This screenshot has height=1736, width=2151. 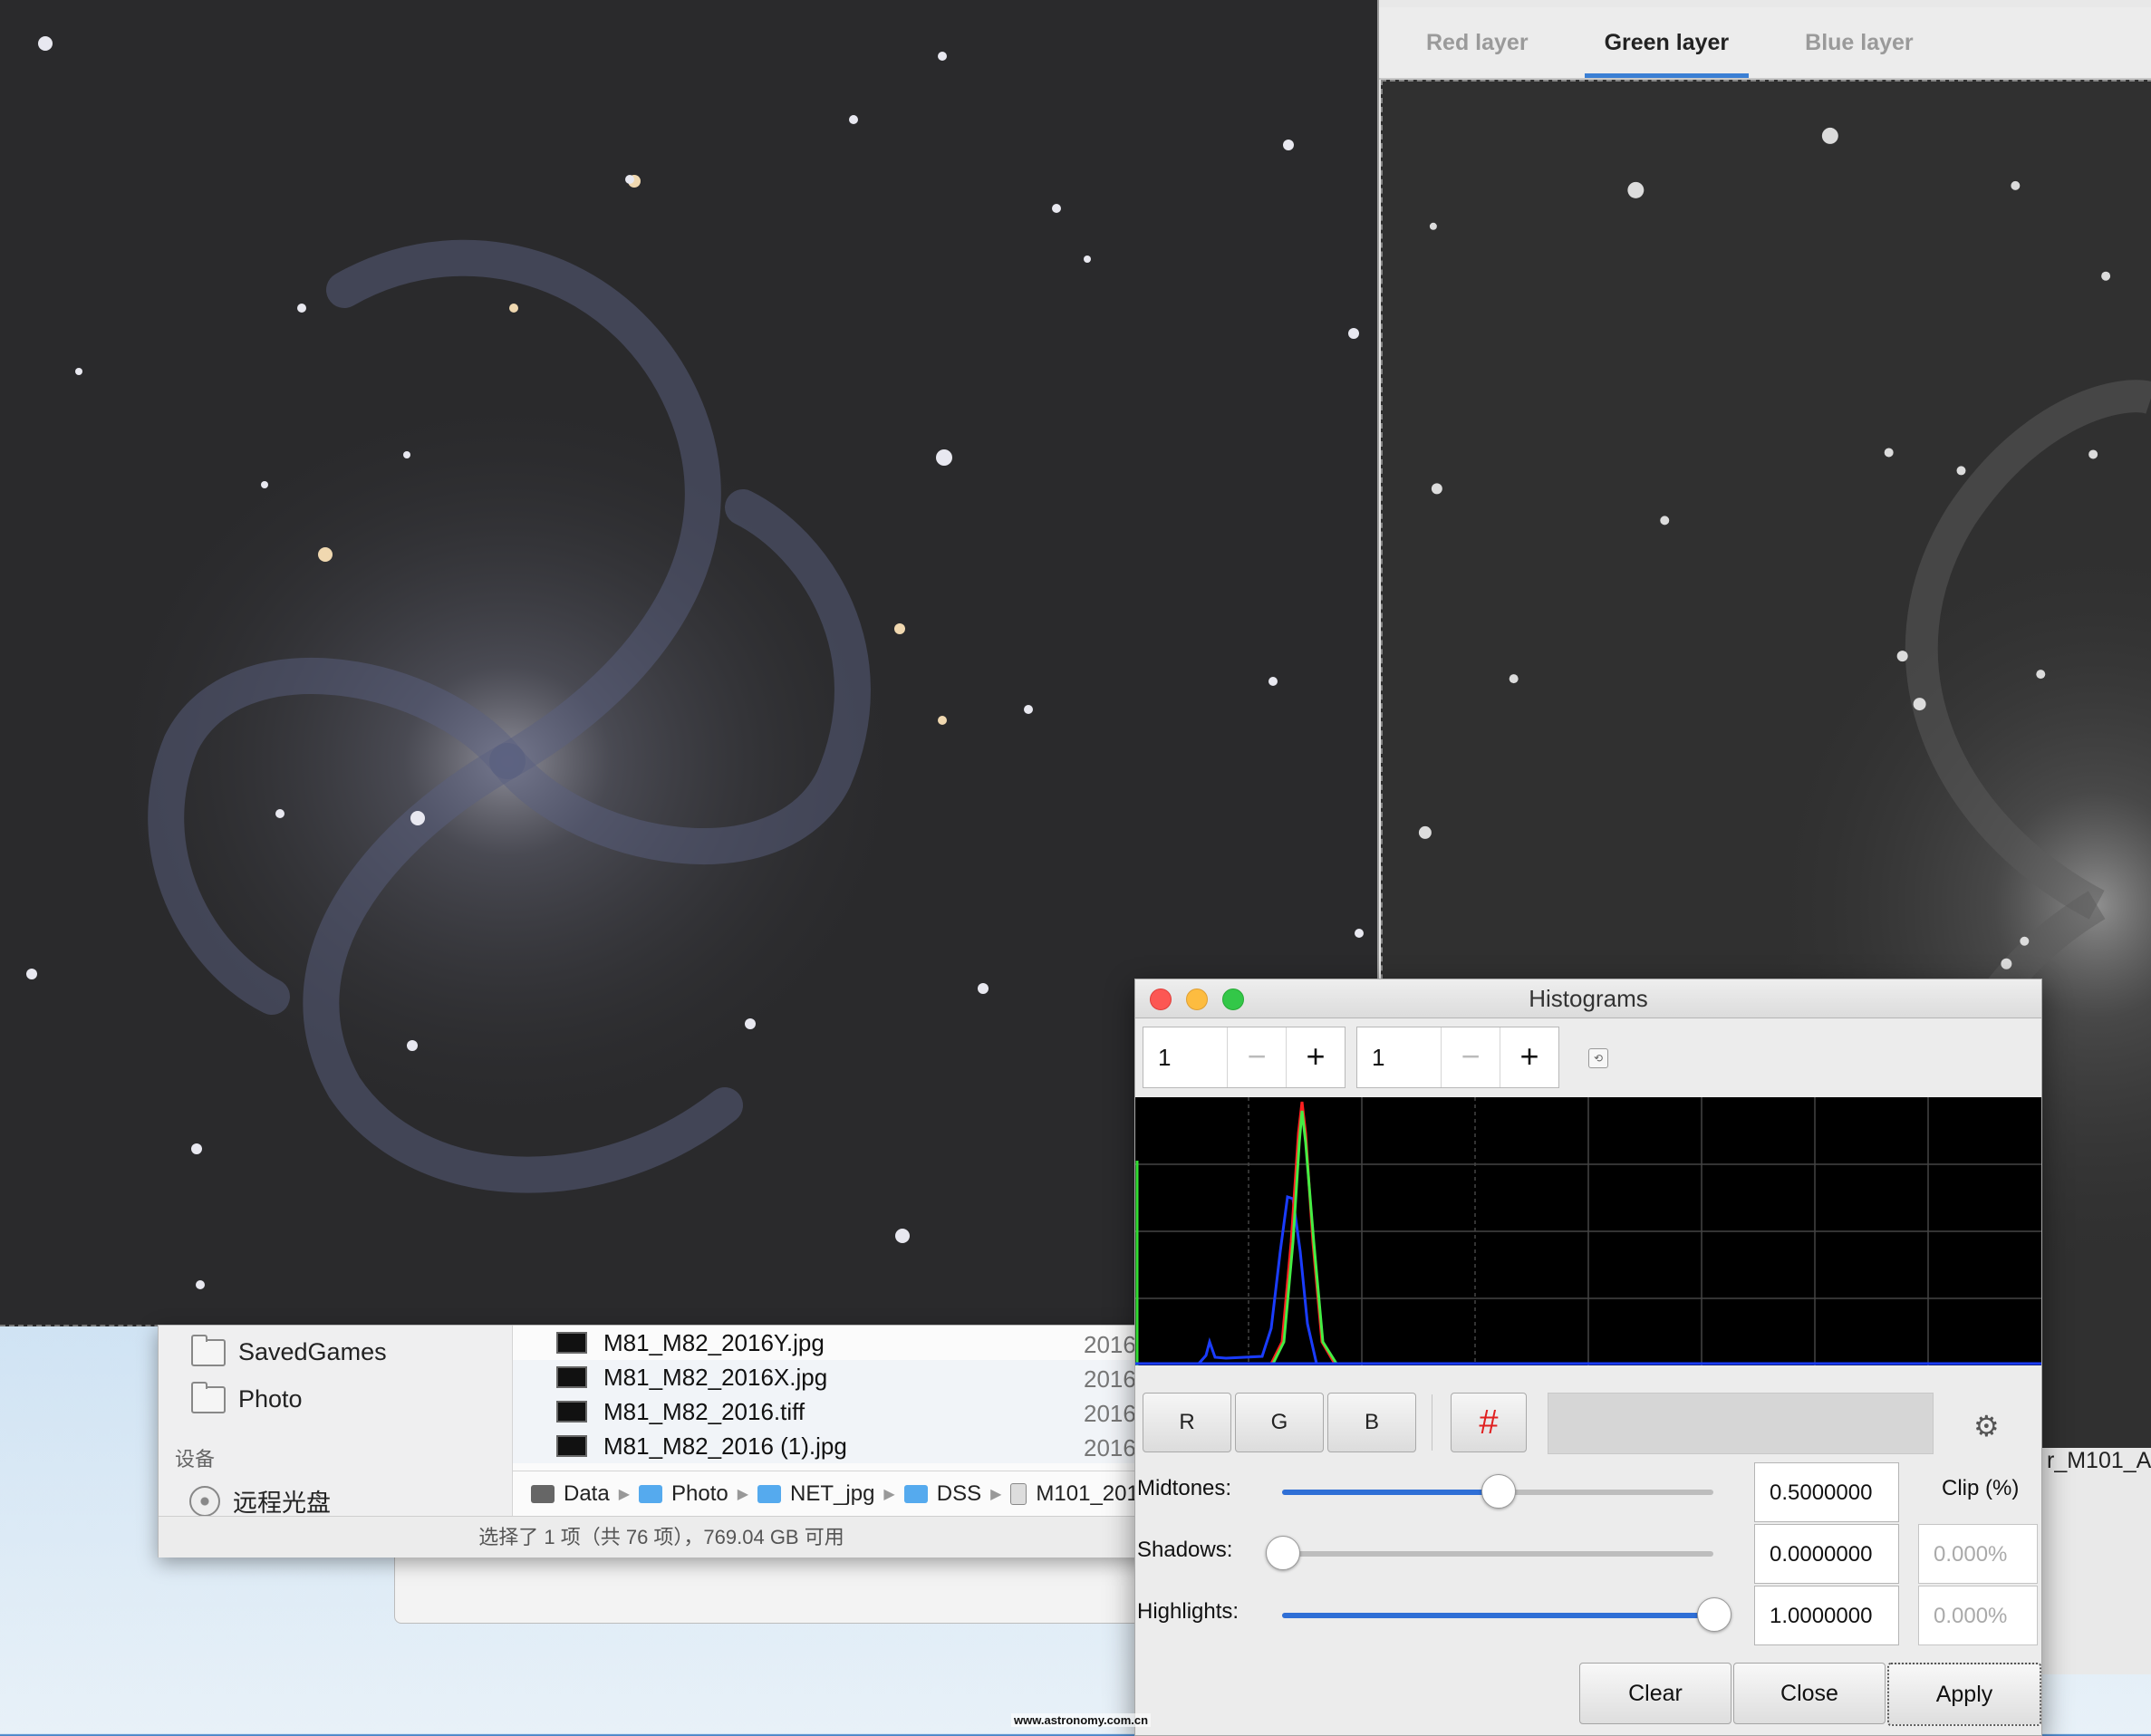 I want to click on close-button: Close, so click(x=1809, y=1693).